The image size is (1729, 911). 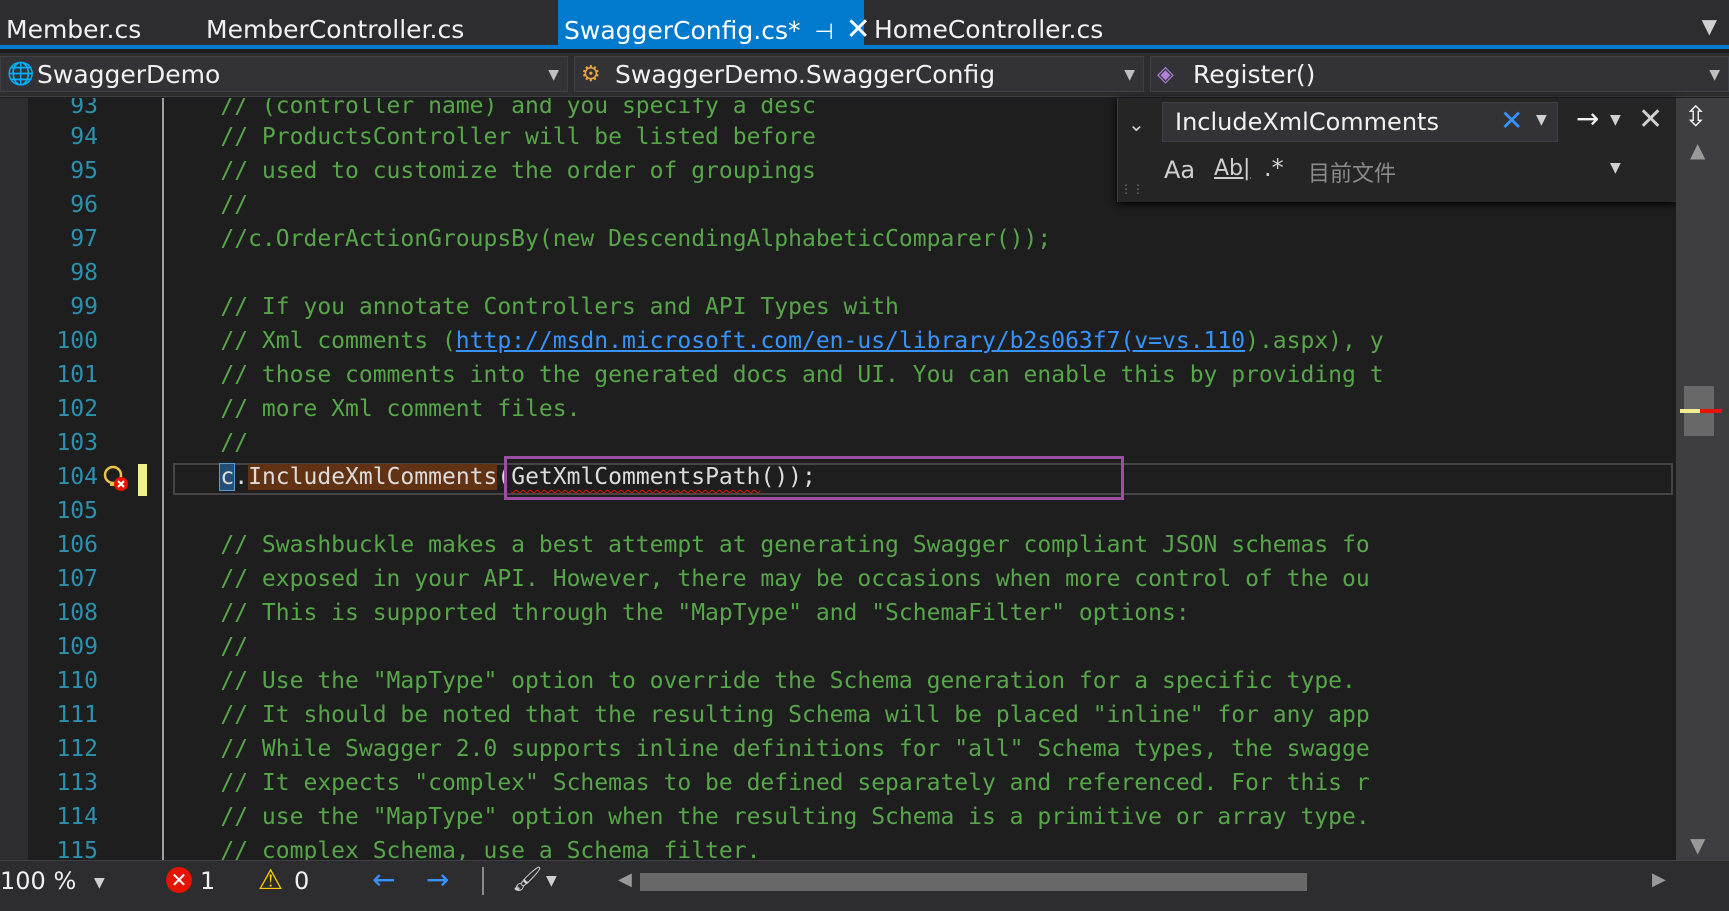 What do you see at coordinates (21, 74) in the screenshot?
I see `globe-icon: 🌐` at bounding box center [21, 74].